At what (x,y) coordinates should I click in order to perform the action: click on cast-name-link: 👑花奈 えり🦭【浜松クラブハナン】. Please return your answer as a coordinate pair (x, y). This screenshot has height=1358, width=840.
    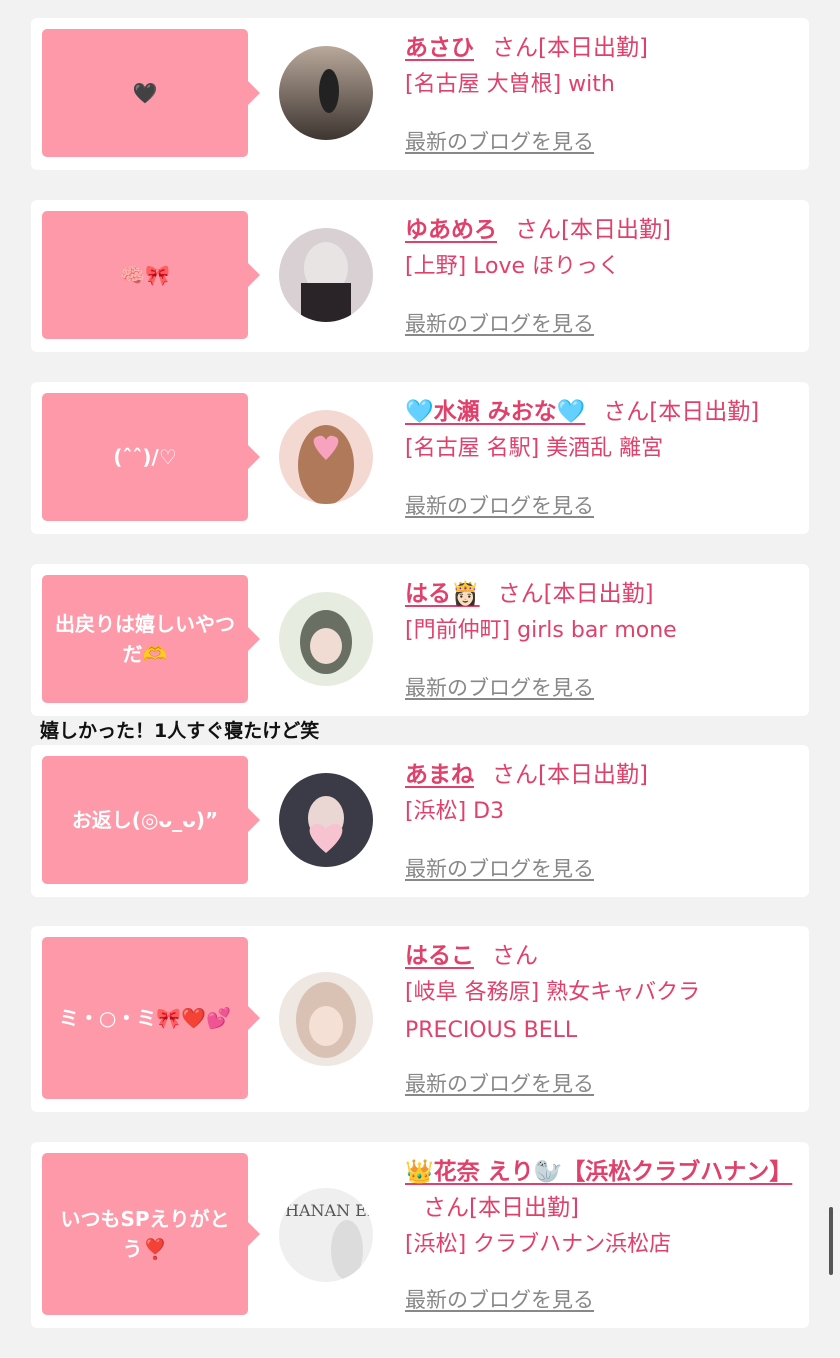
    Looking at the image, I should click on (598, 1172).